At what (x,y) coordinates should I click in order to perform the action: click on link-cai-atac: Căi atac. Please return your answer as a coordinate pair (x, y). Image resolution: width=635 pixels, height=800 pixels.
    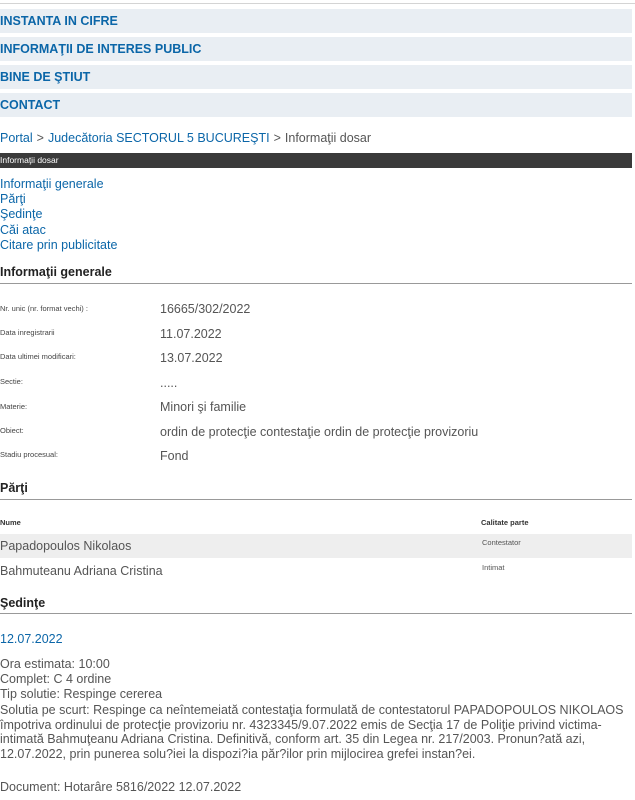
    Looking at the image, I should click on (58, 230).